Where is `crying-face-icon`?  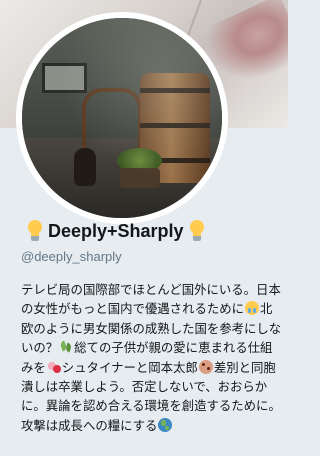 crying-face-icon is located at coordinates (252, 308).